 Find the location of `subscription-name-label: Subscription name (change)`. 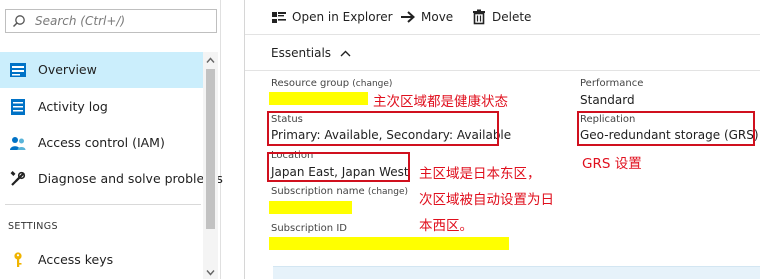

subscription-name-label: Subscription name (change) is located at coordinates (339, 191).